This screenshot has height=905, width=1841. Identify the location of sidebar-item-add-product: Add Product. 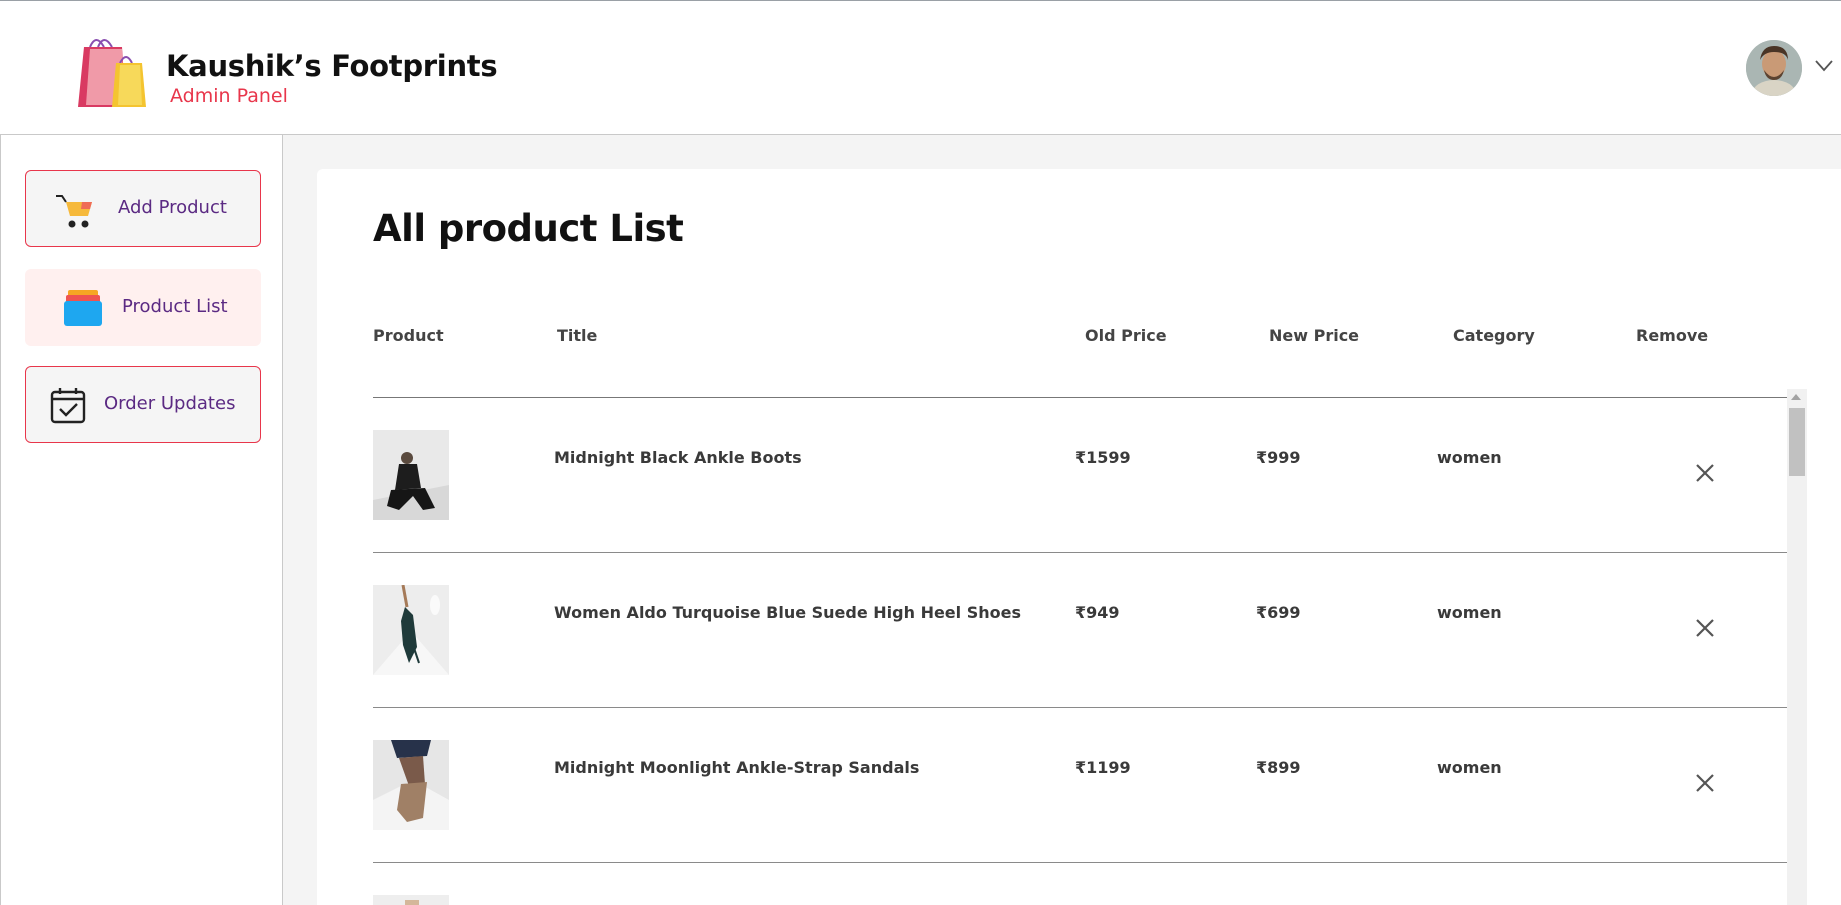
(143, 208).